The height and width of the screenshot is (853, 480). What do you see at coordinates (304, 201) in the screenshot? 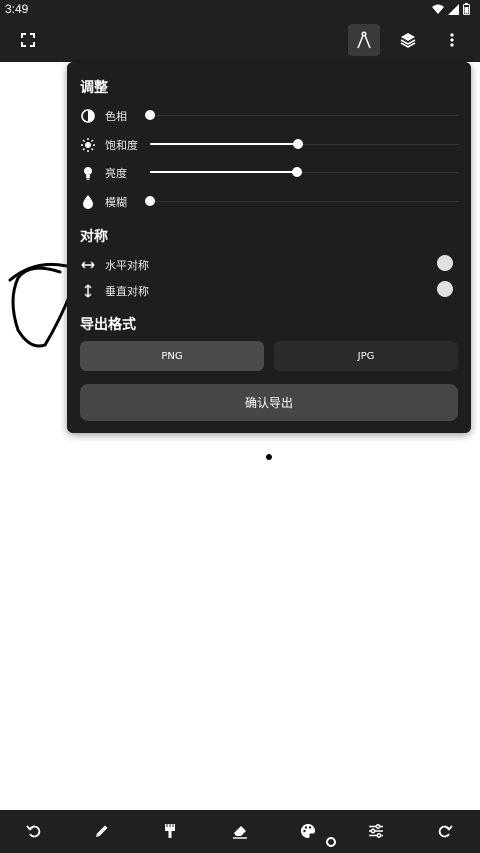
I see `blur-slider-track` at bounding box center [304, 201].